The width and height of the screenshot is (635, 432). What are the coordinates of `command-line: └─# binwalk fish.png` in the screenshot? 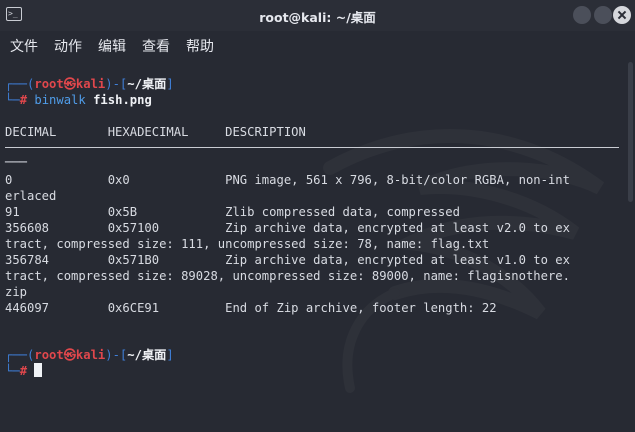 It's located at (78, 100).